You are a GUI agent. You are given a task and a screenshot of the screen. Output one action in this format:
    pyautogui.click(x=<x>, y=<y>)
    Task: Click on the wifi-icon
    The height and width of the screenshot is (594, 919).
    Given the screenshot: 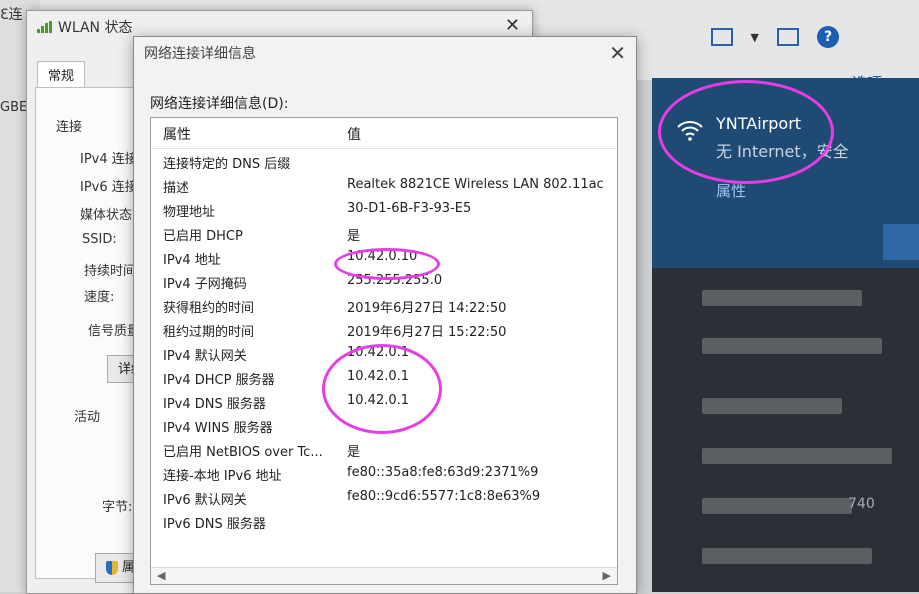 What is the action you would take?
    pyautogui.click(x=690, y=131)
    